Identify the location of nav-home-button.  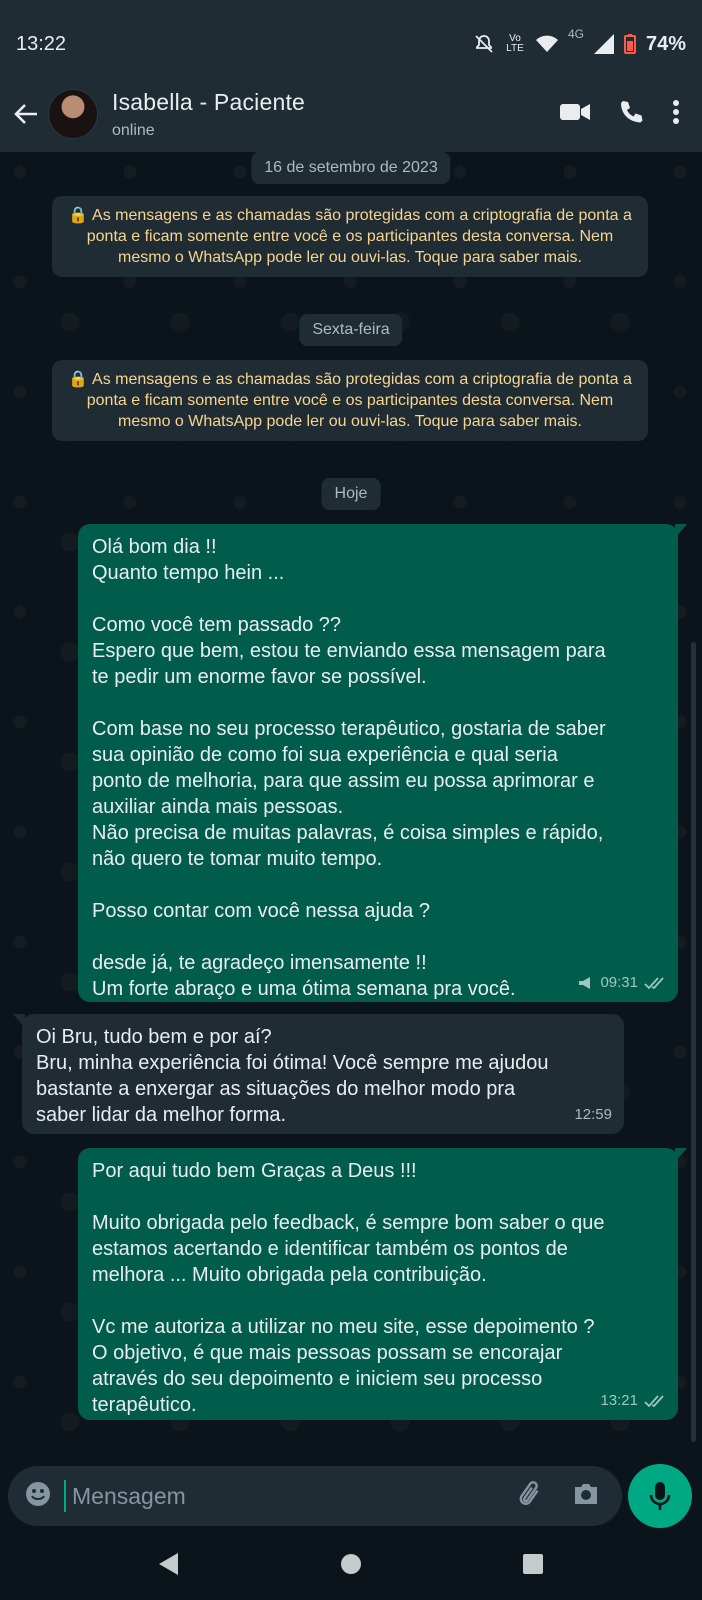
(351, 1566).